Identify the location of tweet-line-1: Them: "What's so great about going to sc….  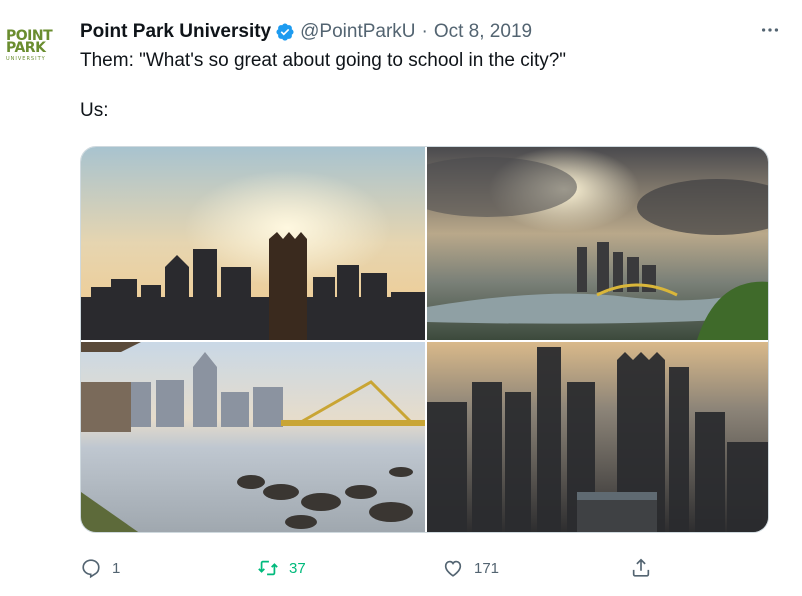
(323, 60).